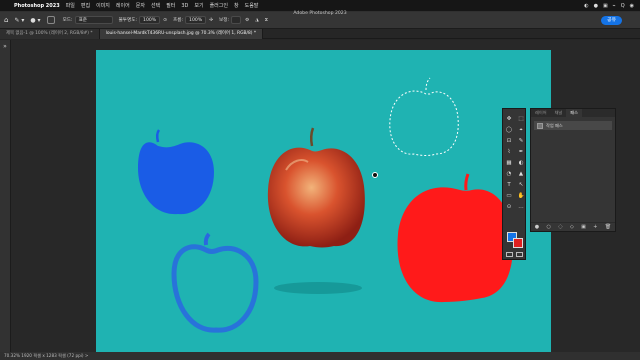  Describe the element at coordinates (509, 130) in the screenshot. I see `lasso-tool-icon: ◯` at that location.